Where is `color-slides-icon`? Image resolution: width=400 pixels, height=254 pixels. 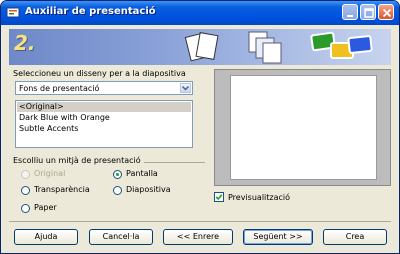
color-slides-icon is located at coordinates (342, 48).